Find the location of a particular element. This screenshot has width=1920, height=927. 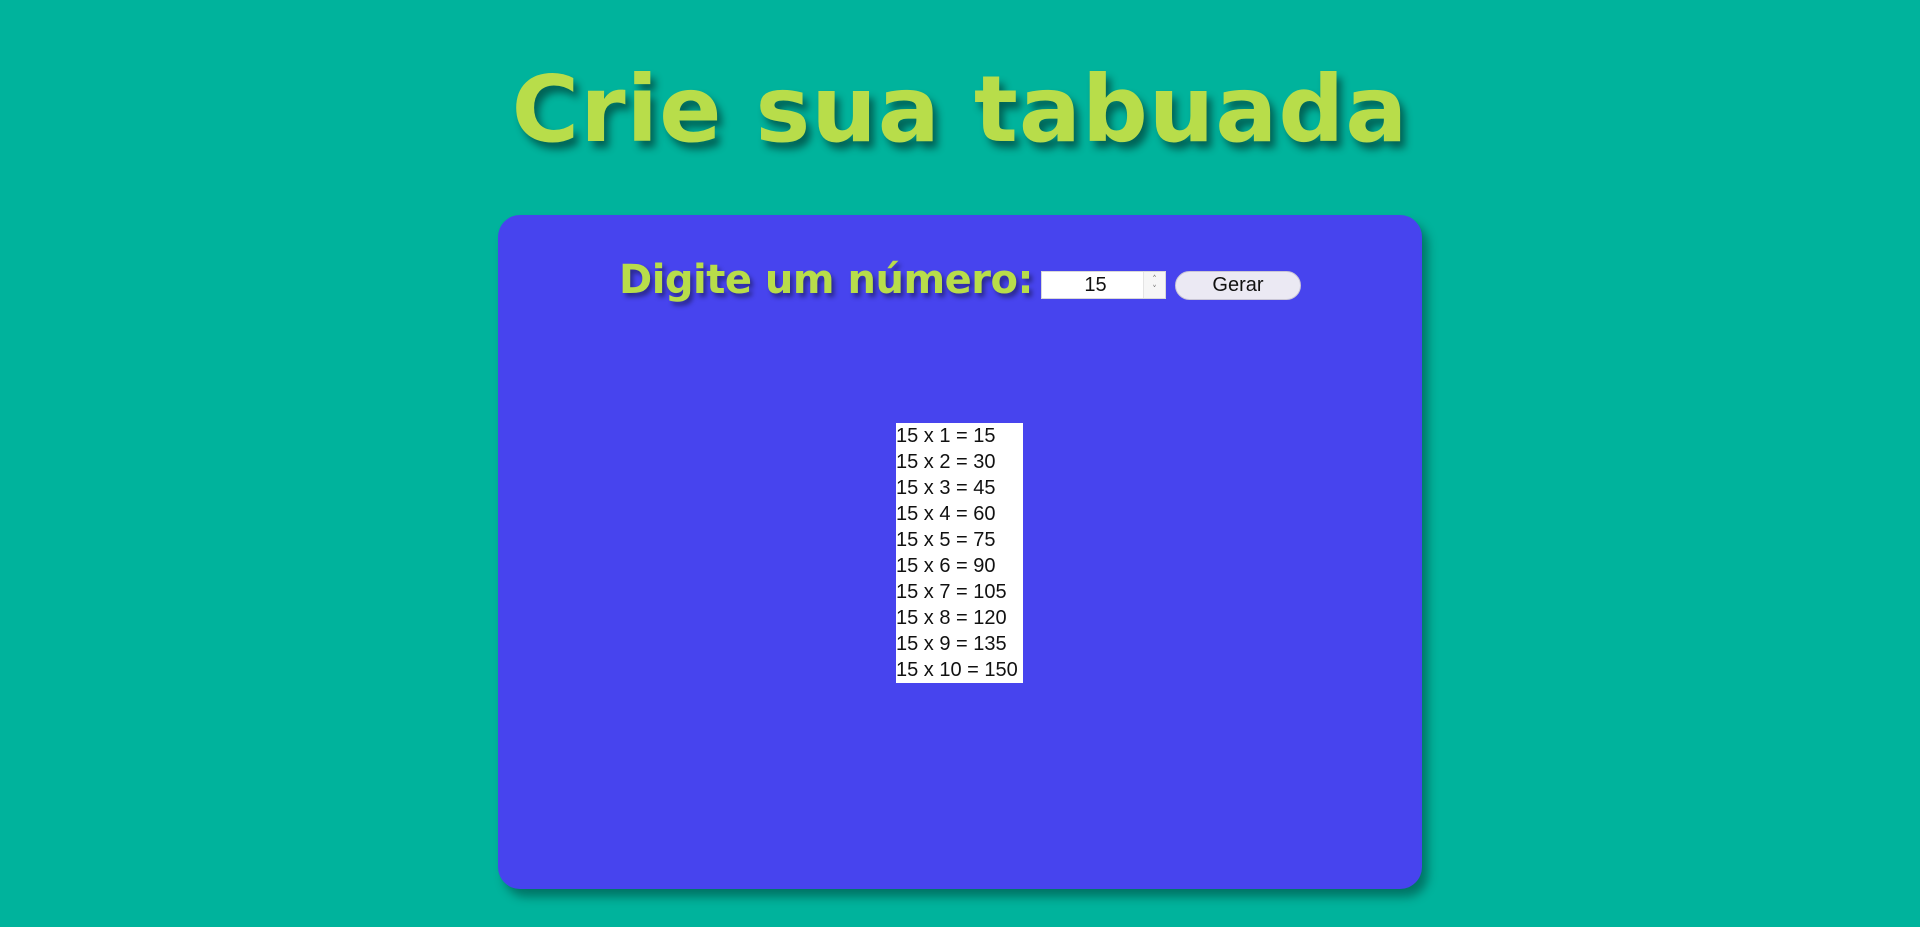

number-spinner: ˄ ˅ is located at coordinates (1153, 285).